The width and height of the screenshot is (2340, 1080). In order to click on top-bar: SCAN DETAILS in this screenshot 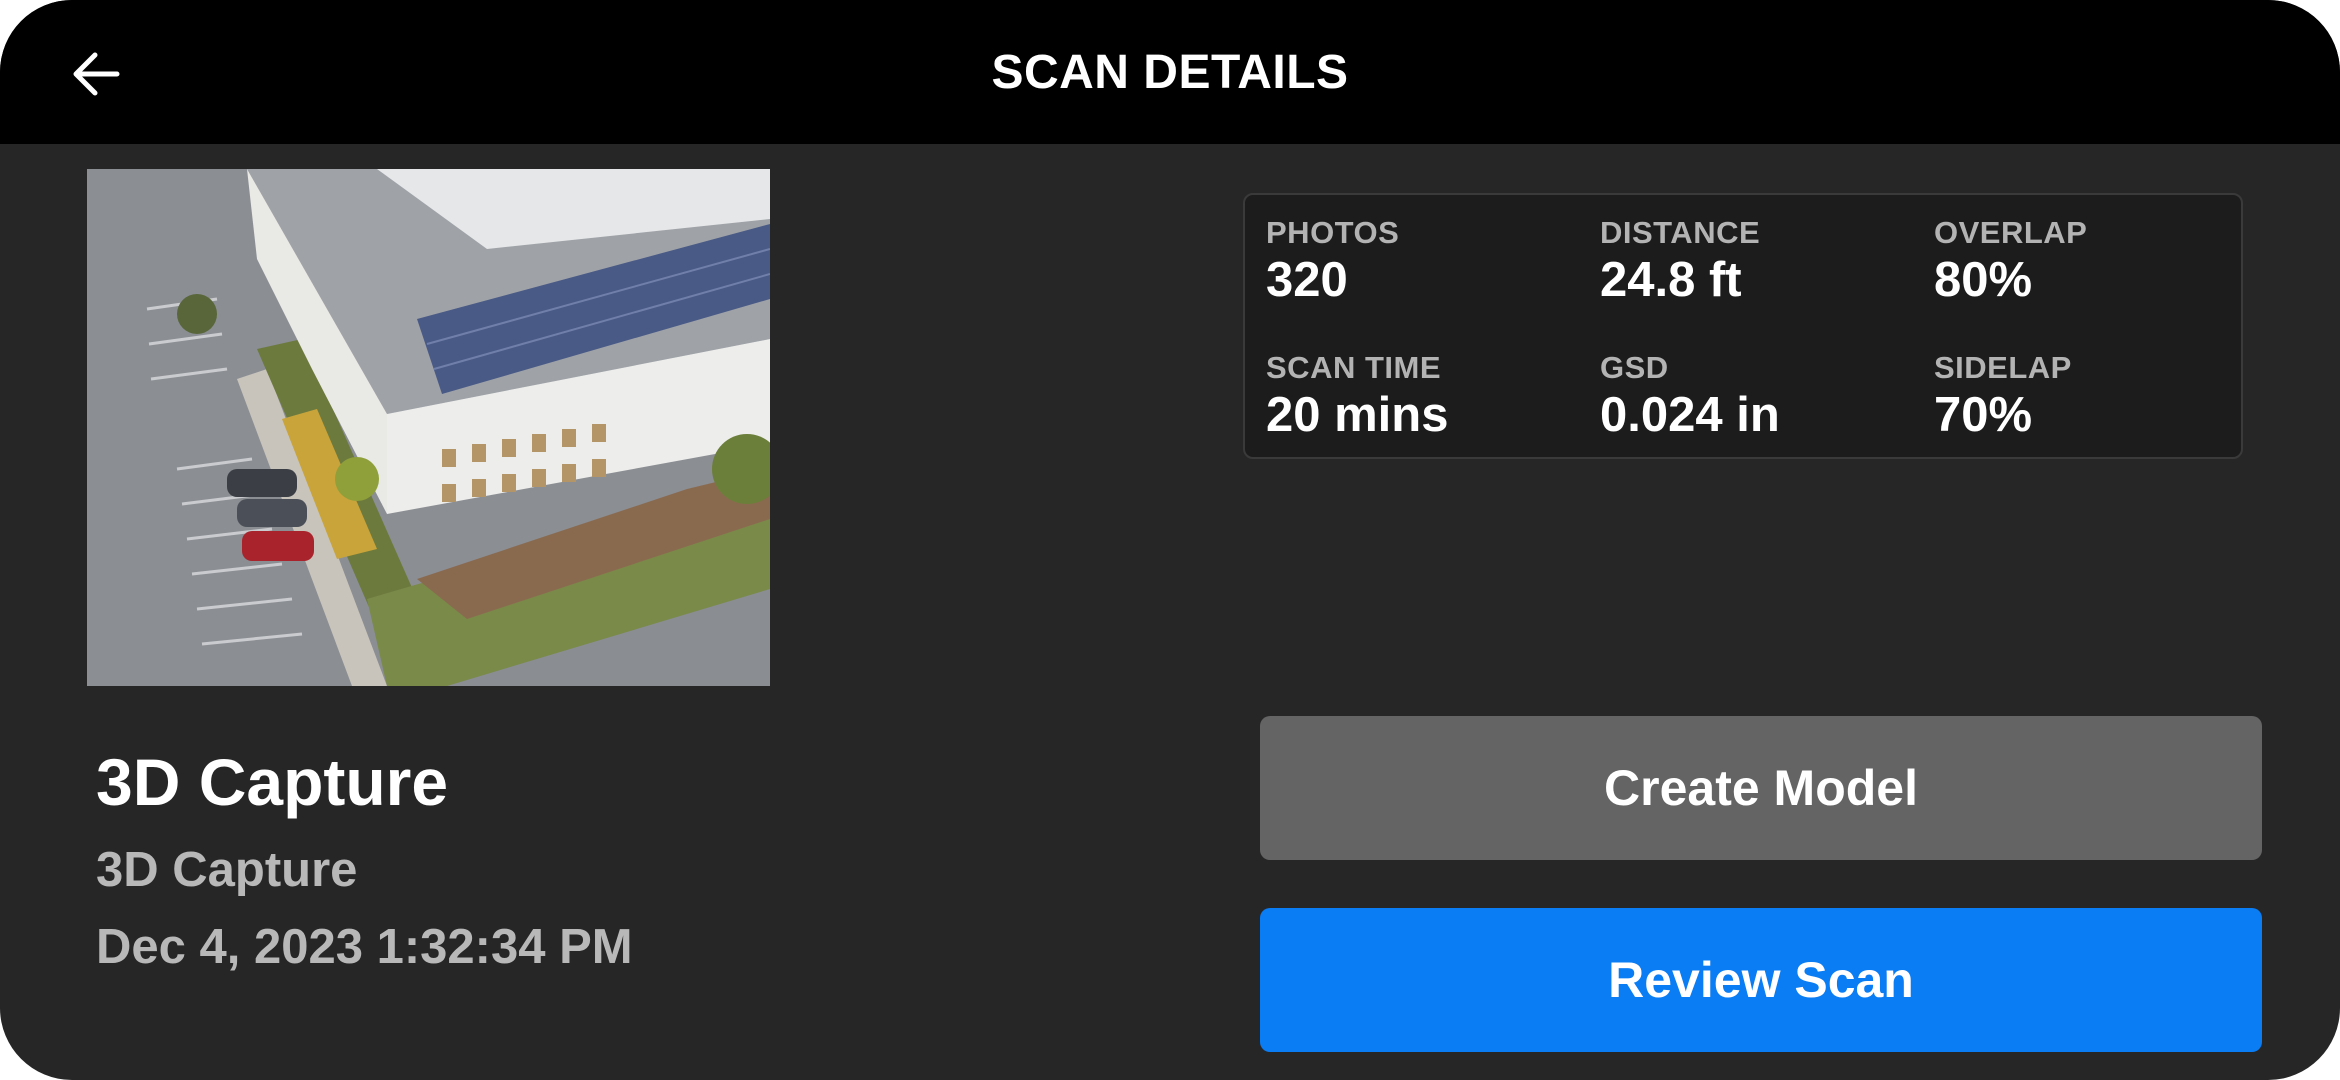, I will do `click(1170, 72)`.